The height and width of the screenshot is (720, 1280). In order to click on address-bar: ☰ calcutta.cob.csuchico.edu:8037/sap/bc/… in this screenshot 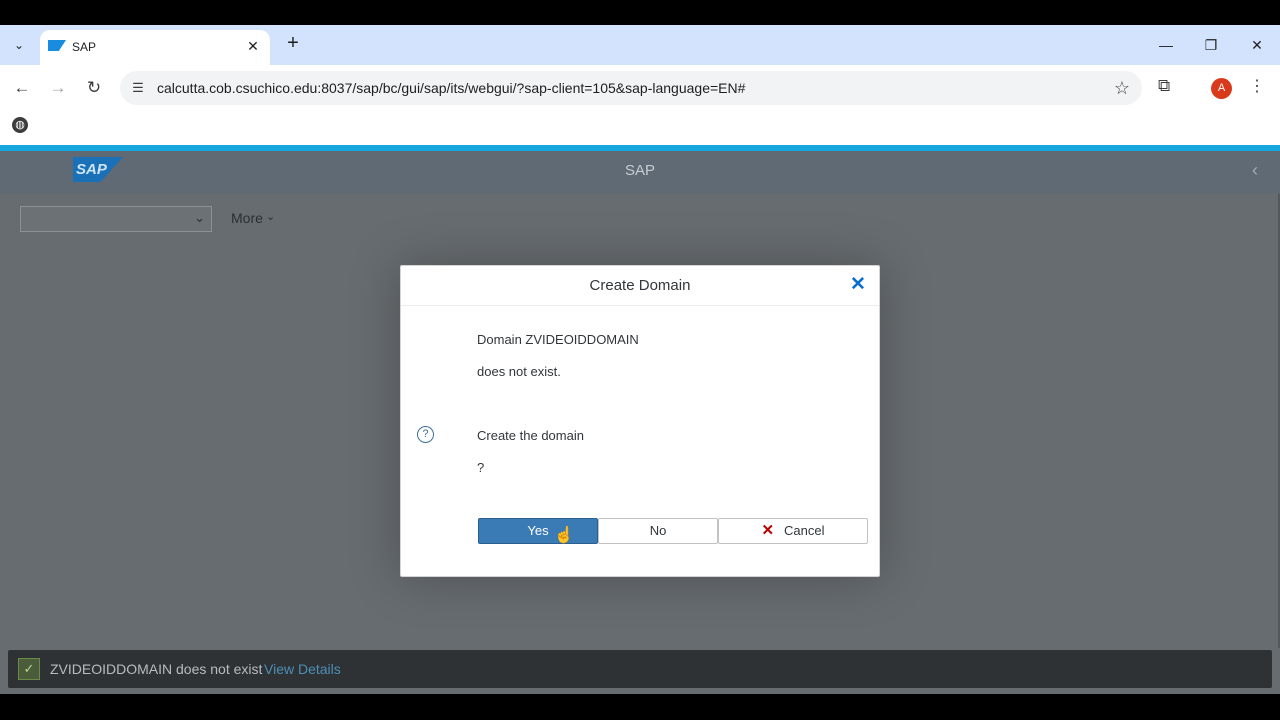, I will do `click(631, 88)`.